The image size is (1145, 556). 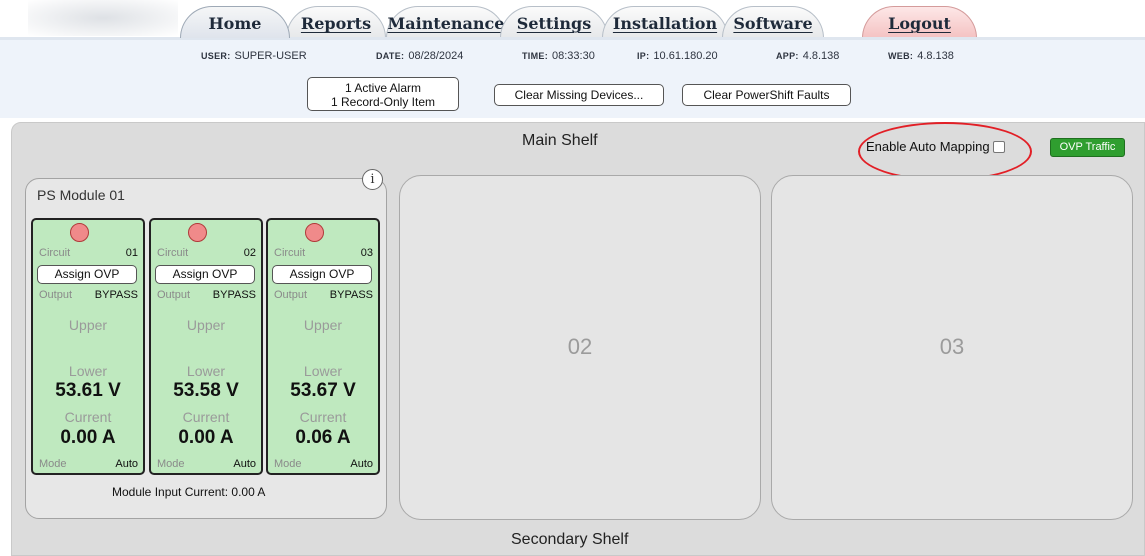 I want to click on tab-label: Settings, so click(x=554, y=23).